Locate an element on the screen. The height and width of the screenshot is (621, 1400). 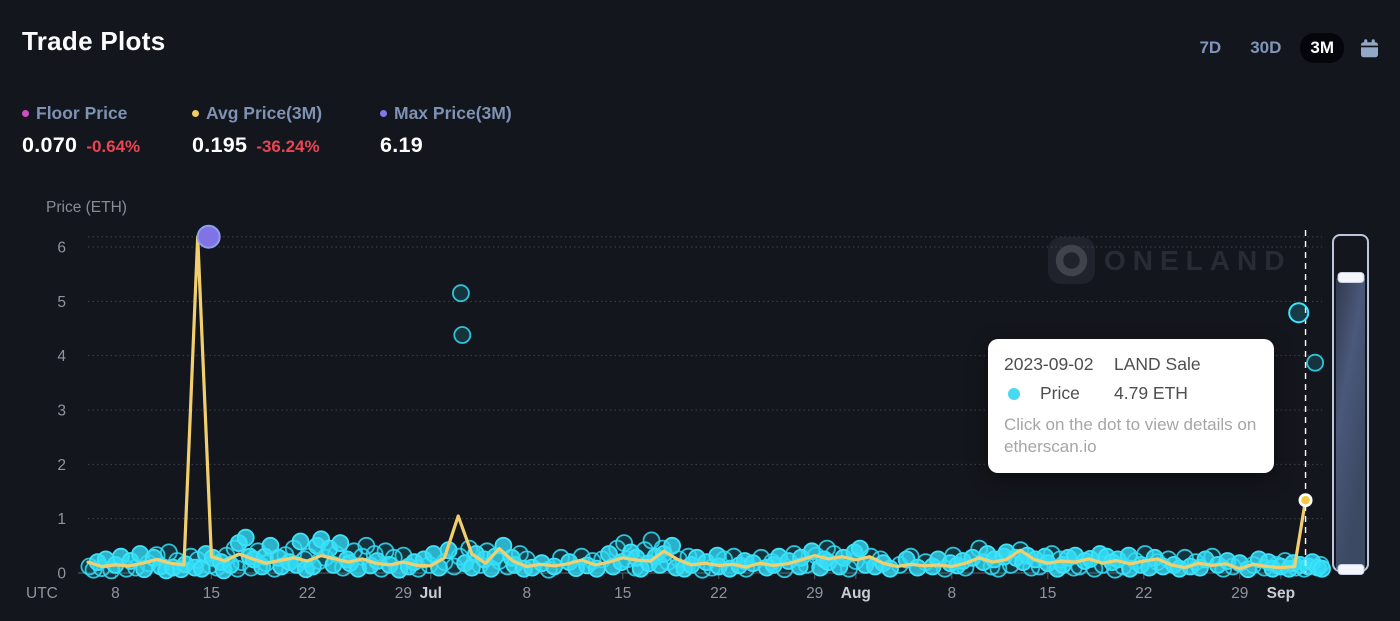
line-end-marker-core is located at coordinates (1305, 500).